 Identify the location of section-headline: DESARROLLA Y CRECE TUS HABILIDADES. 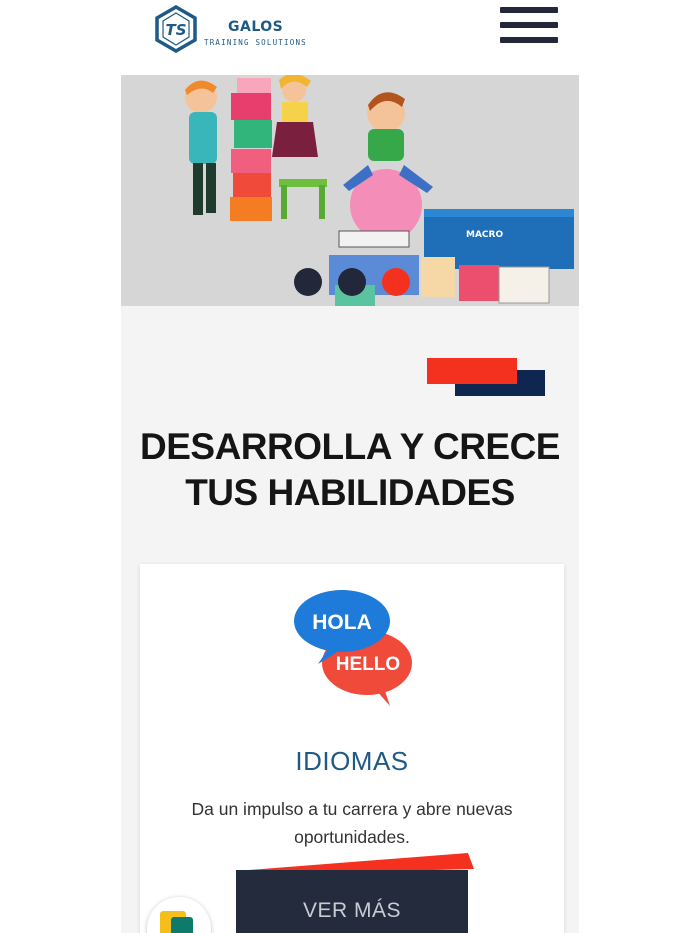
(350, 470).